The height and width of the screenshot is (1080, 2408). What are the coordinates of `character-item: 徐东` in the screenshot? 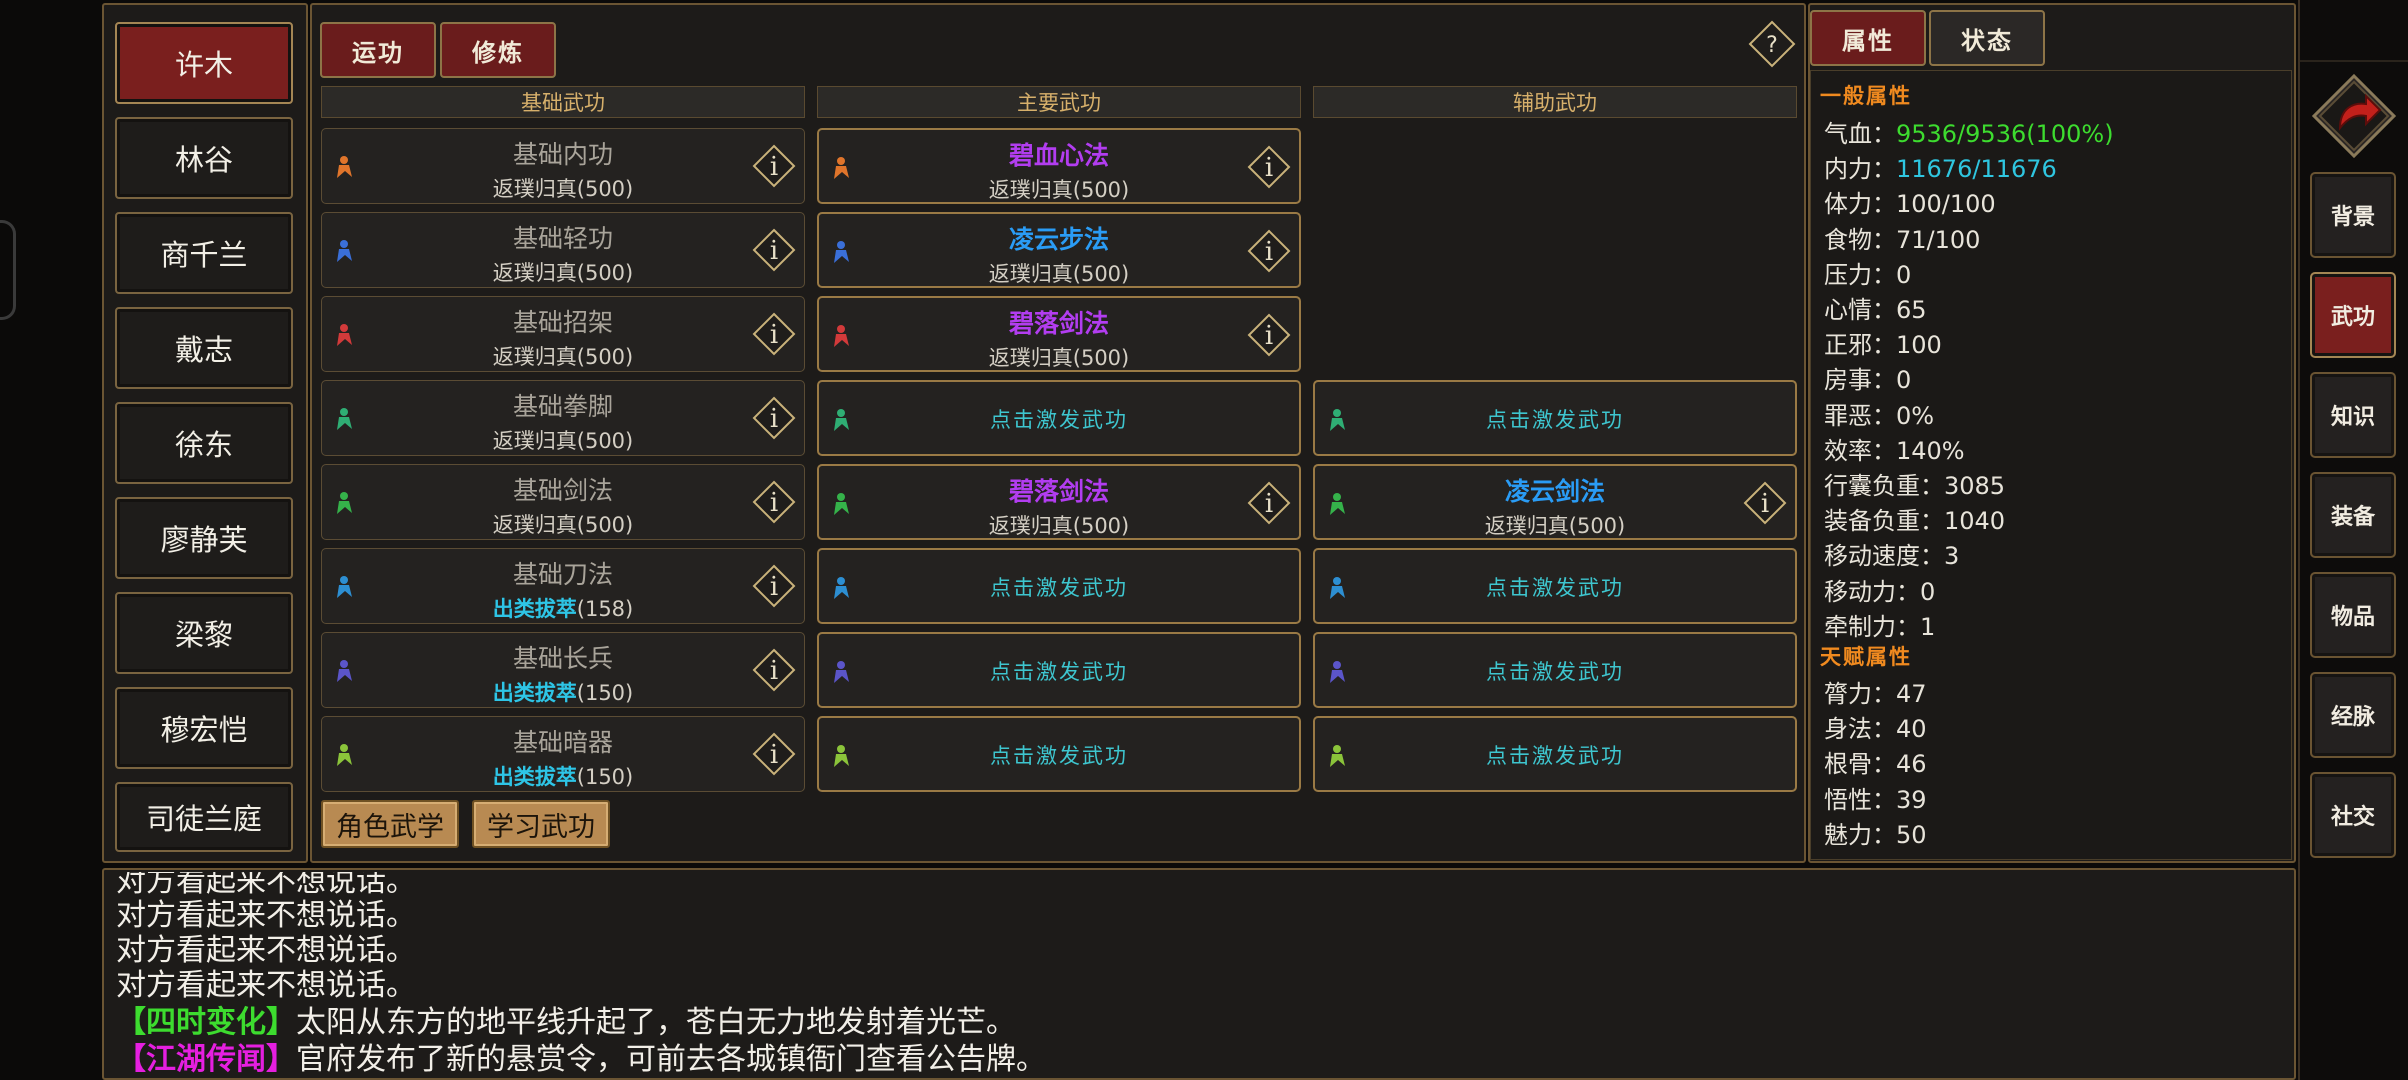 It's located at (204, 443).